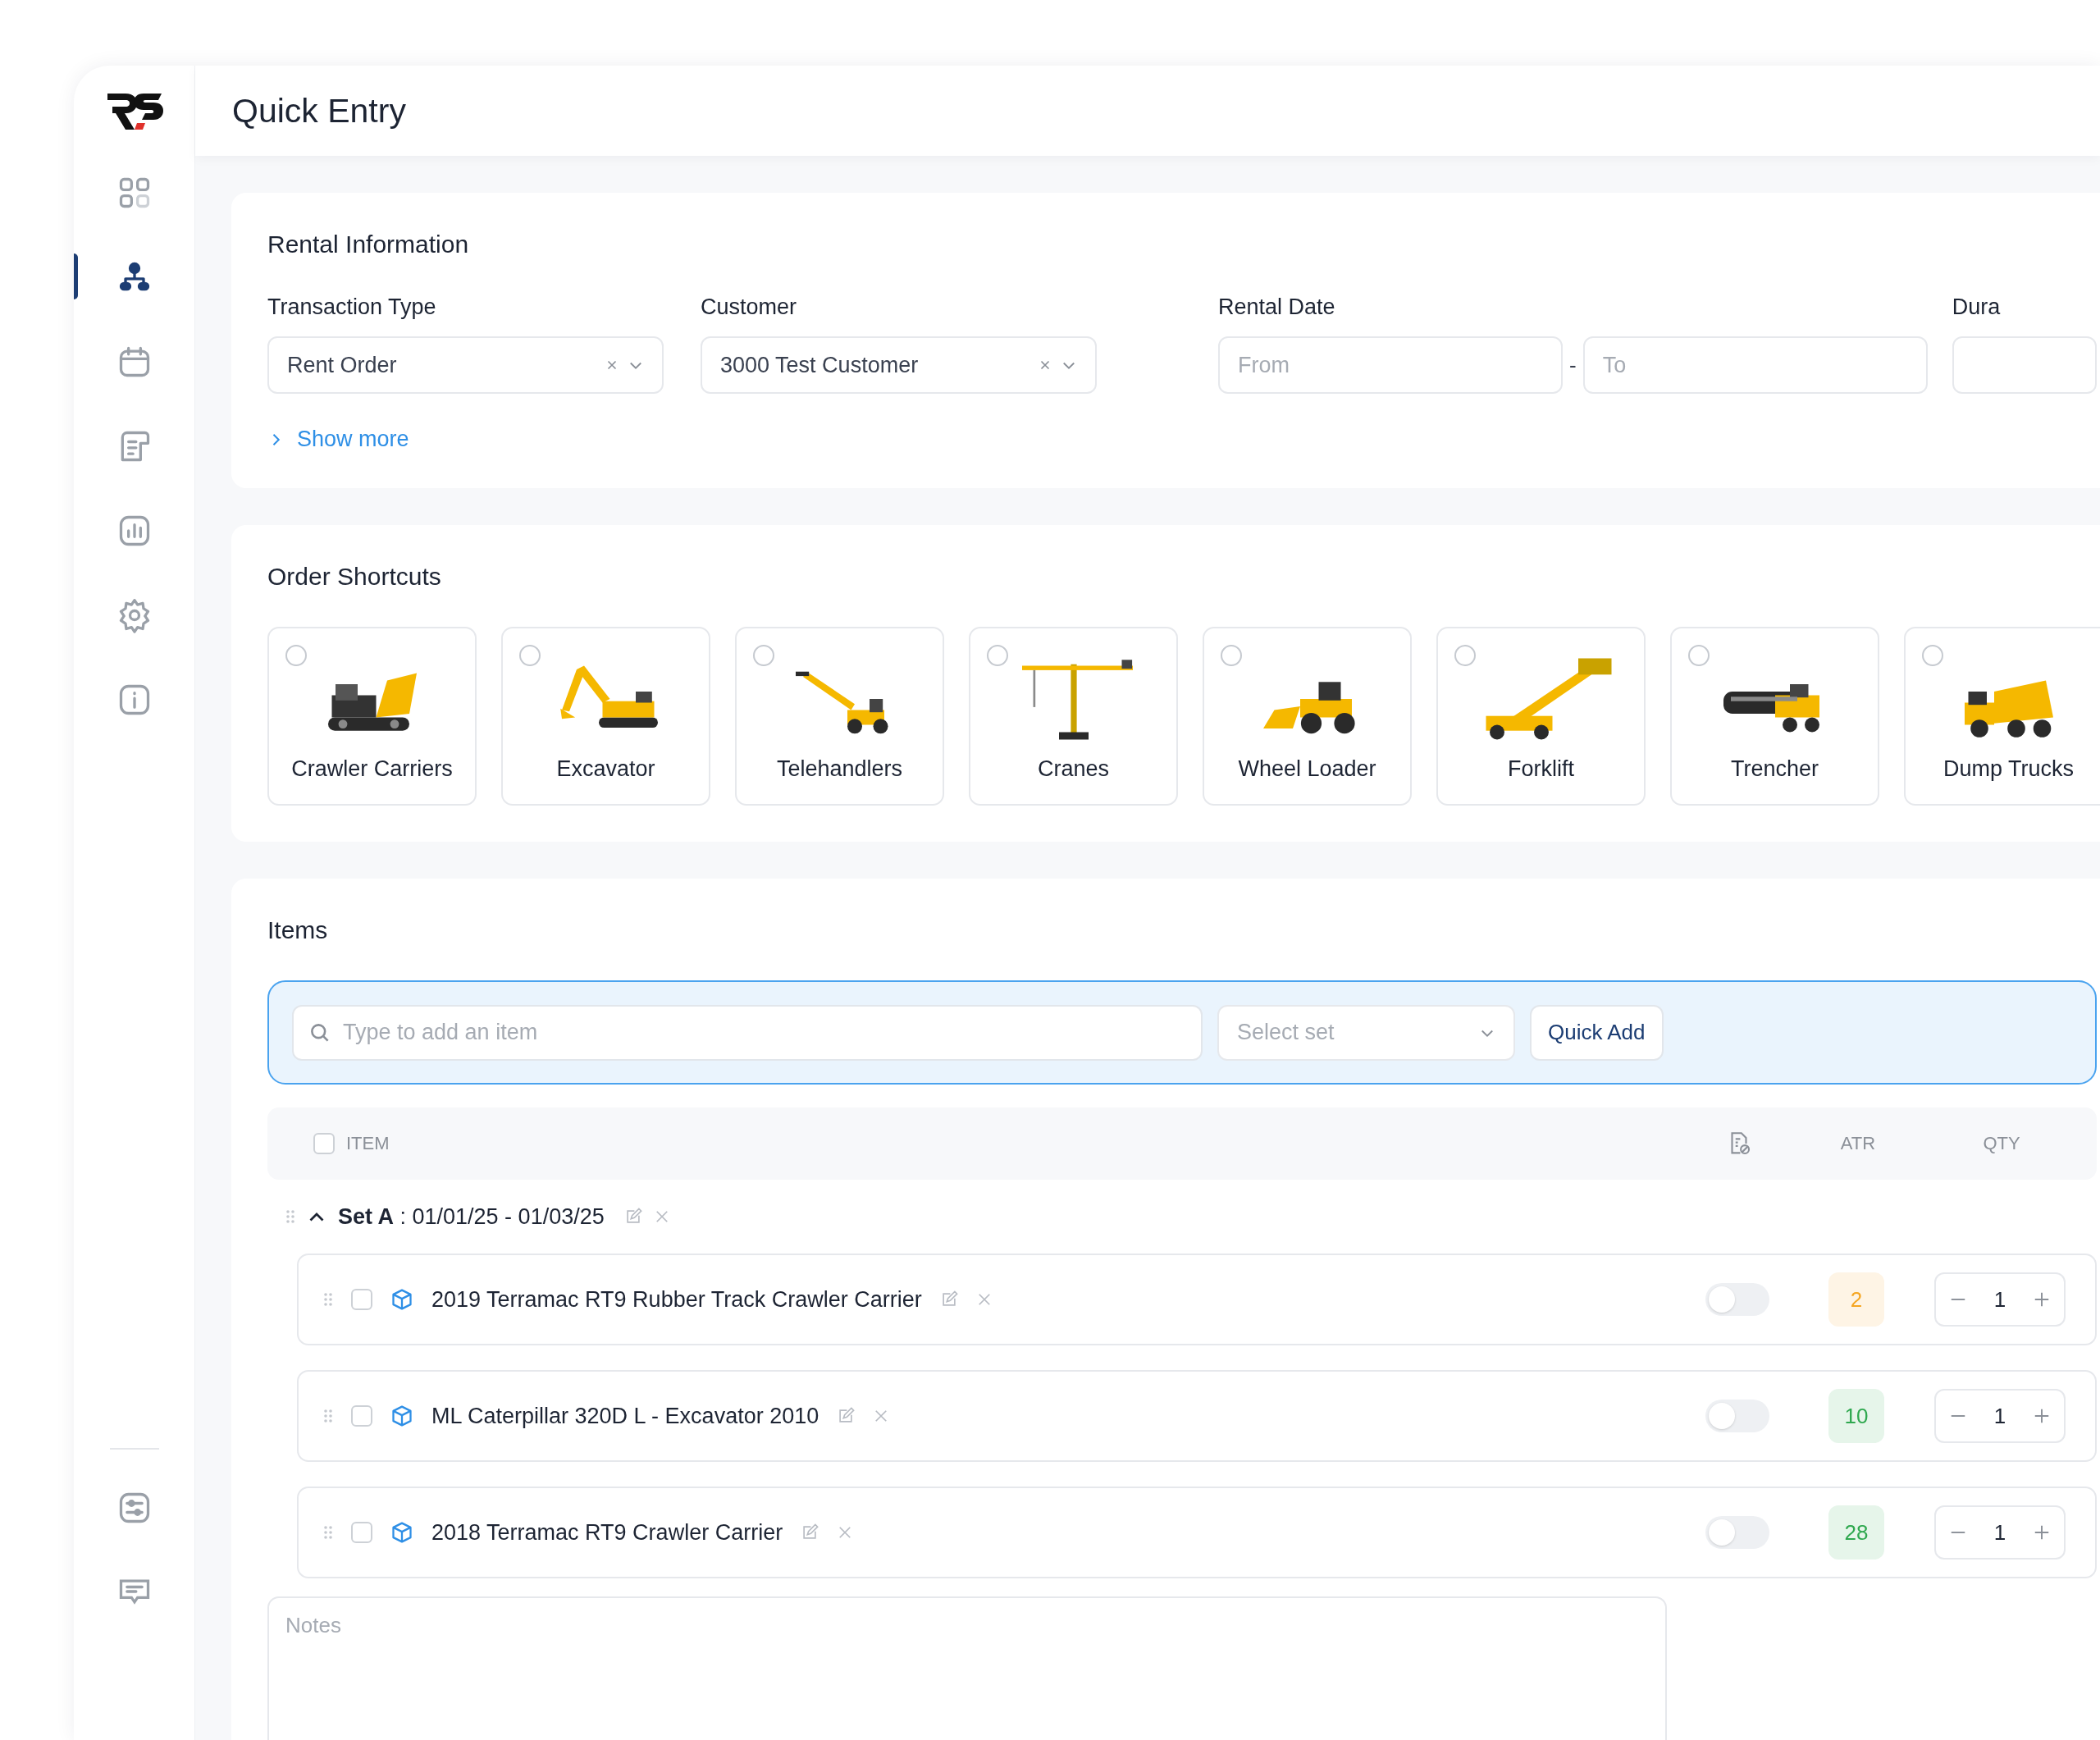  Describe the element at coordinates (1755, 365) in the screenshot. I see `date-to-field: To` at that location.